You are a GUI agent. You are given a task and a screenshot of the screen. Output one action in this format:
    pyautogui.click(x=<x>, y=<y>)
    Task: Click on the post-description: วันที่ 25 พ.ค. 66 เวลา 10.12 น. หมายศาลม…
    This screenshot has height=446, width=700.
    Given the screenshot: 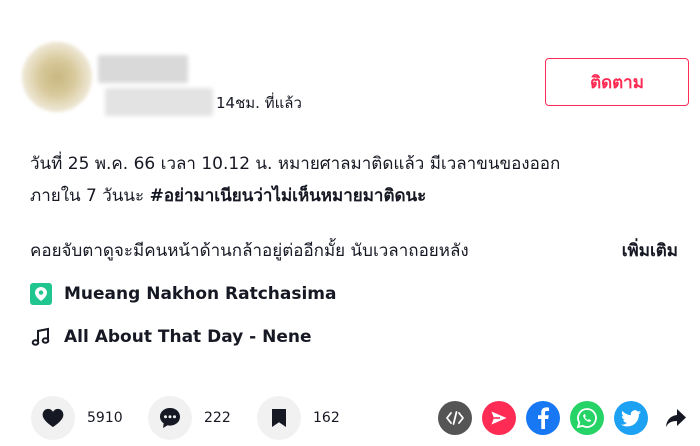 What is the action you would take?
    pyautogui.click(x=355, y=180)
    